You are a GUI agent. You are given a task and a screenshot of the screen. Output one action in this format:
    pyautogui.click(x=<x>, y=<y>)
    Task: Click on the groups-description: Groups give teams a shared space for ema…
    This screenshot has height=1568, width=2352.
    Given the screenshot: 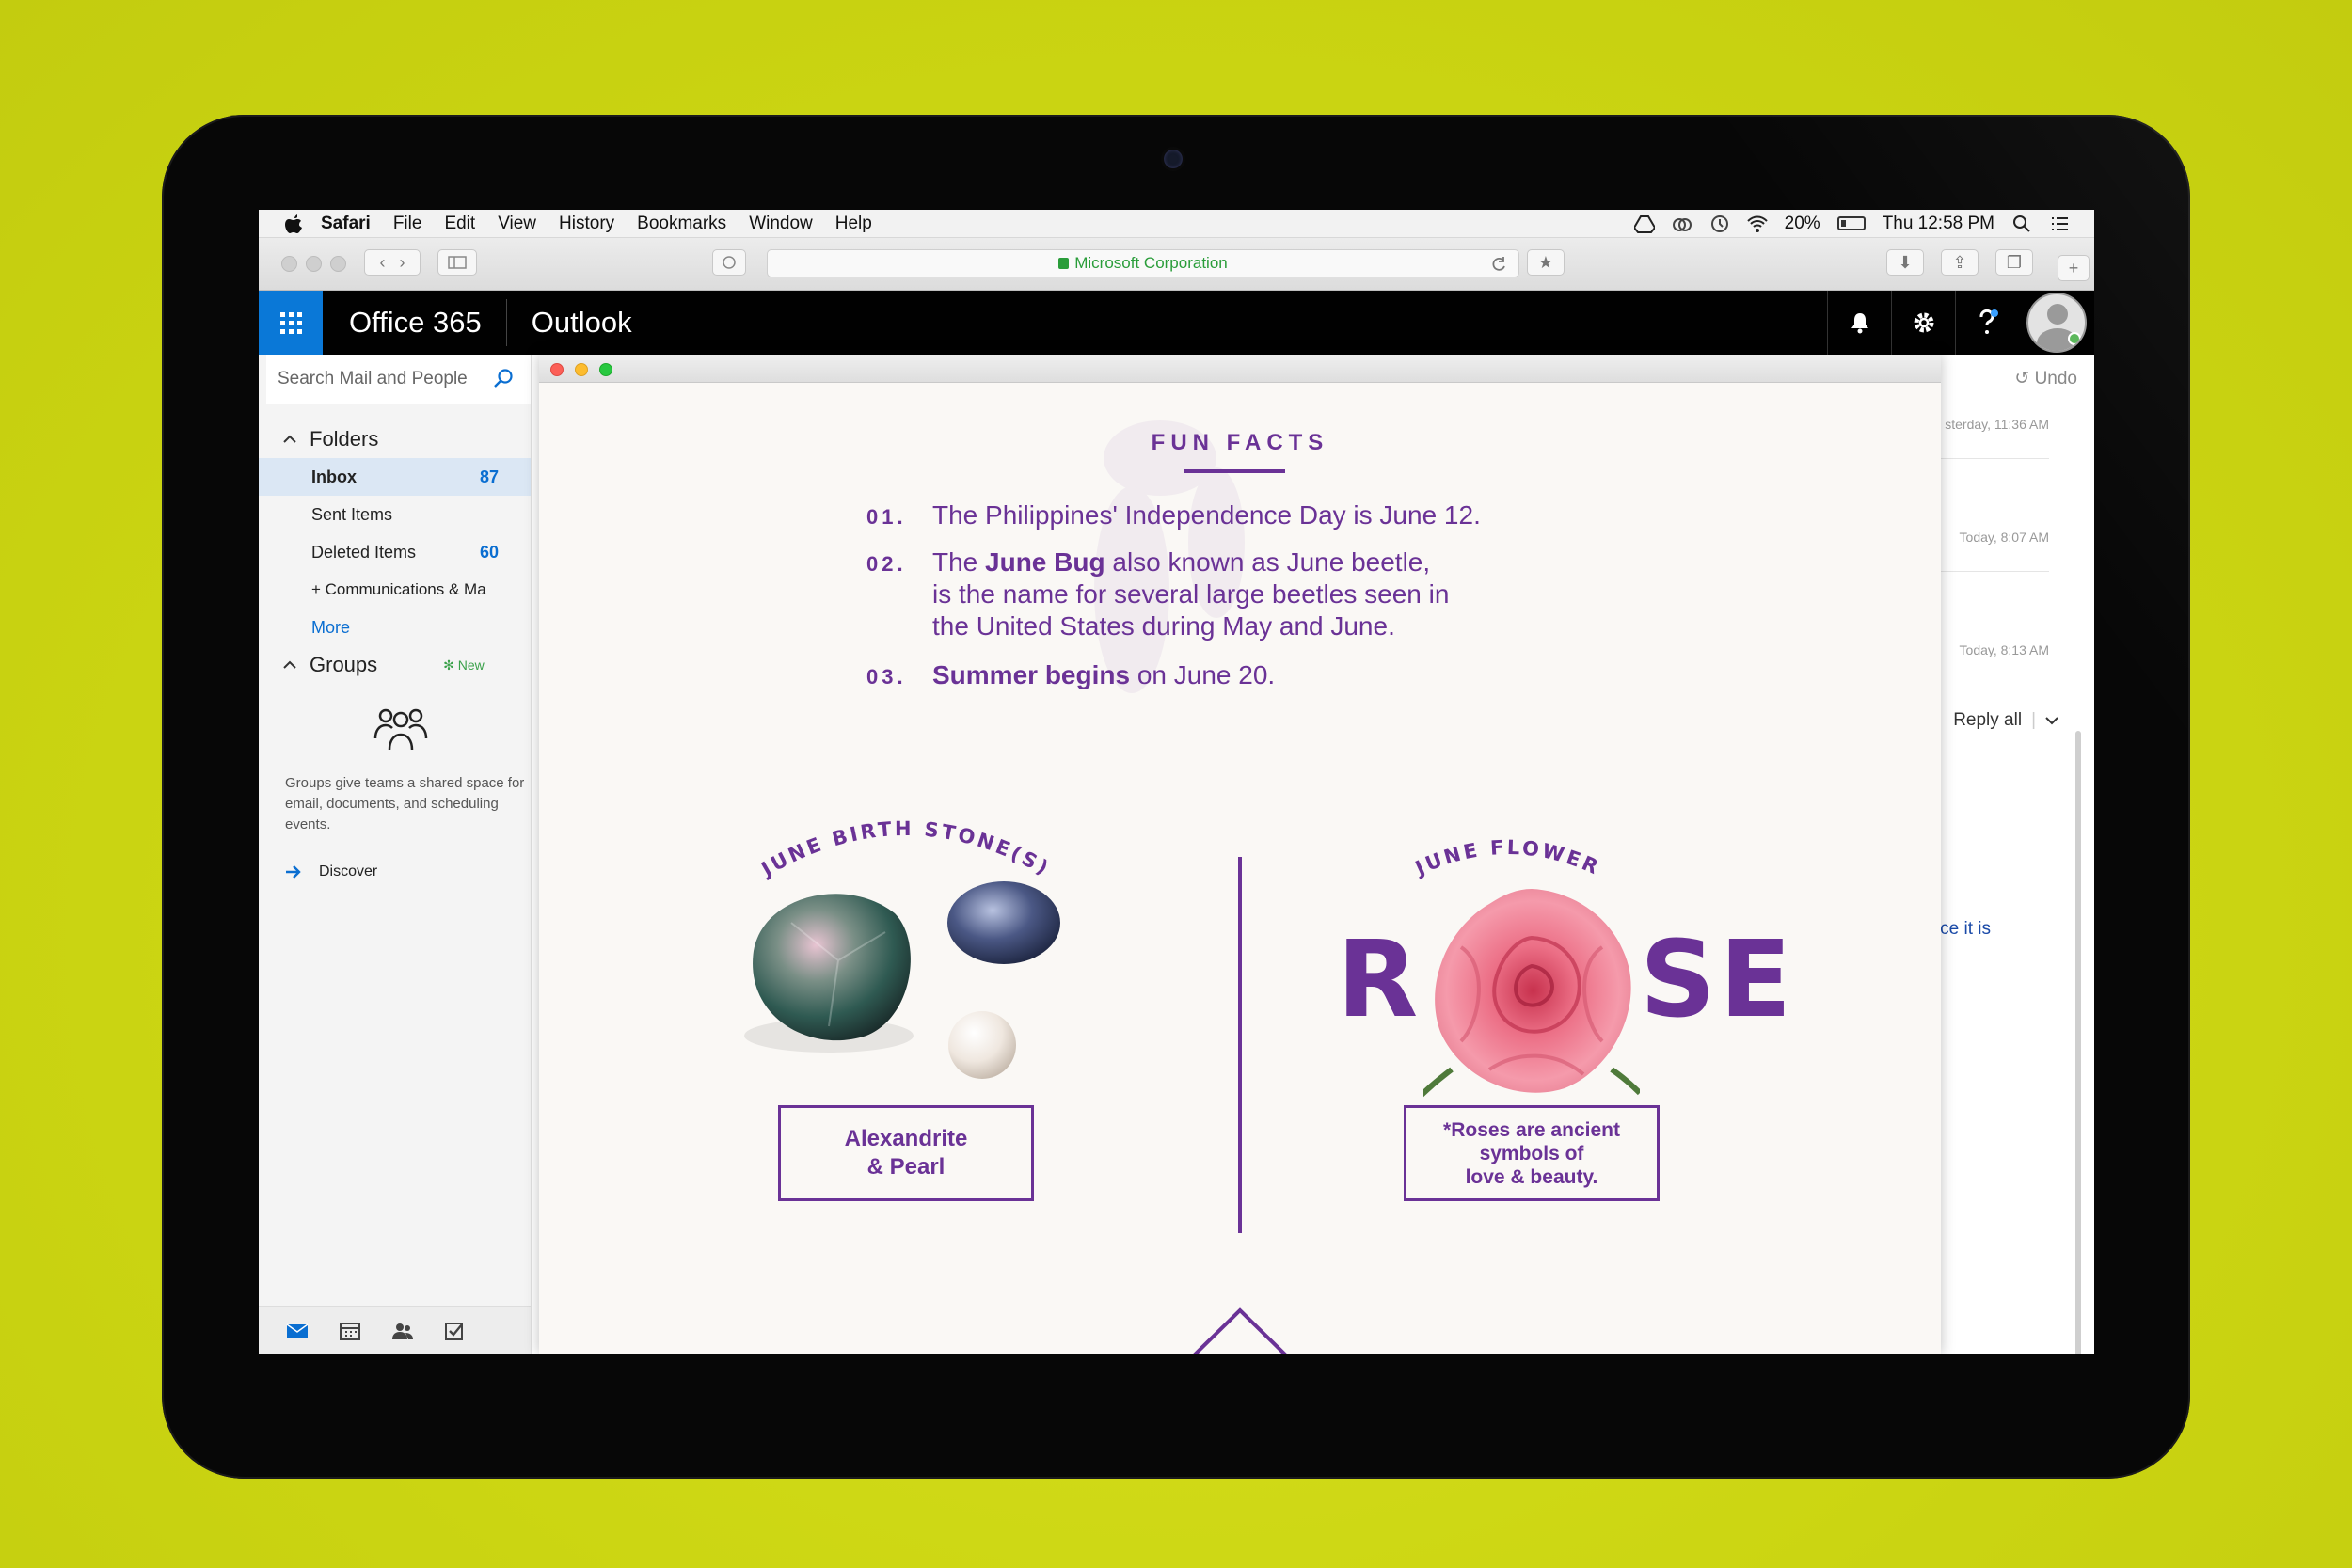 What is the action you would take?
    pyautogui.click(x=405, y=803)
    